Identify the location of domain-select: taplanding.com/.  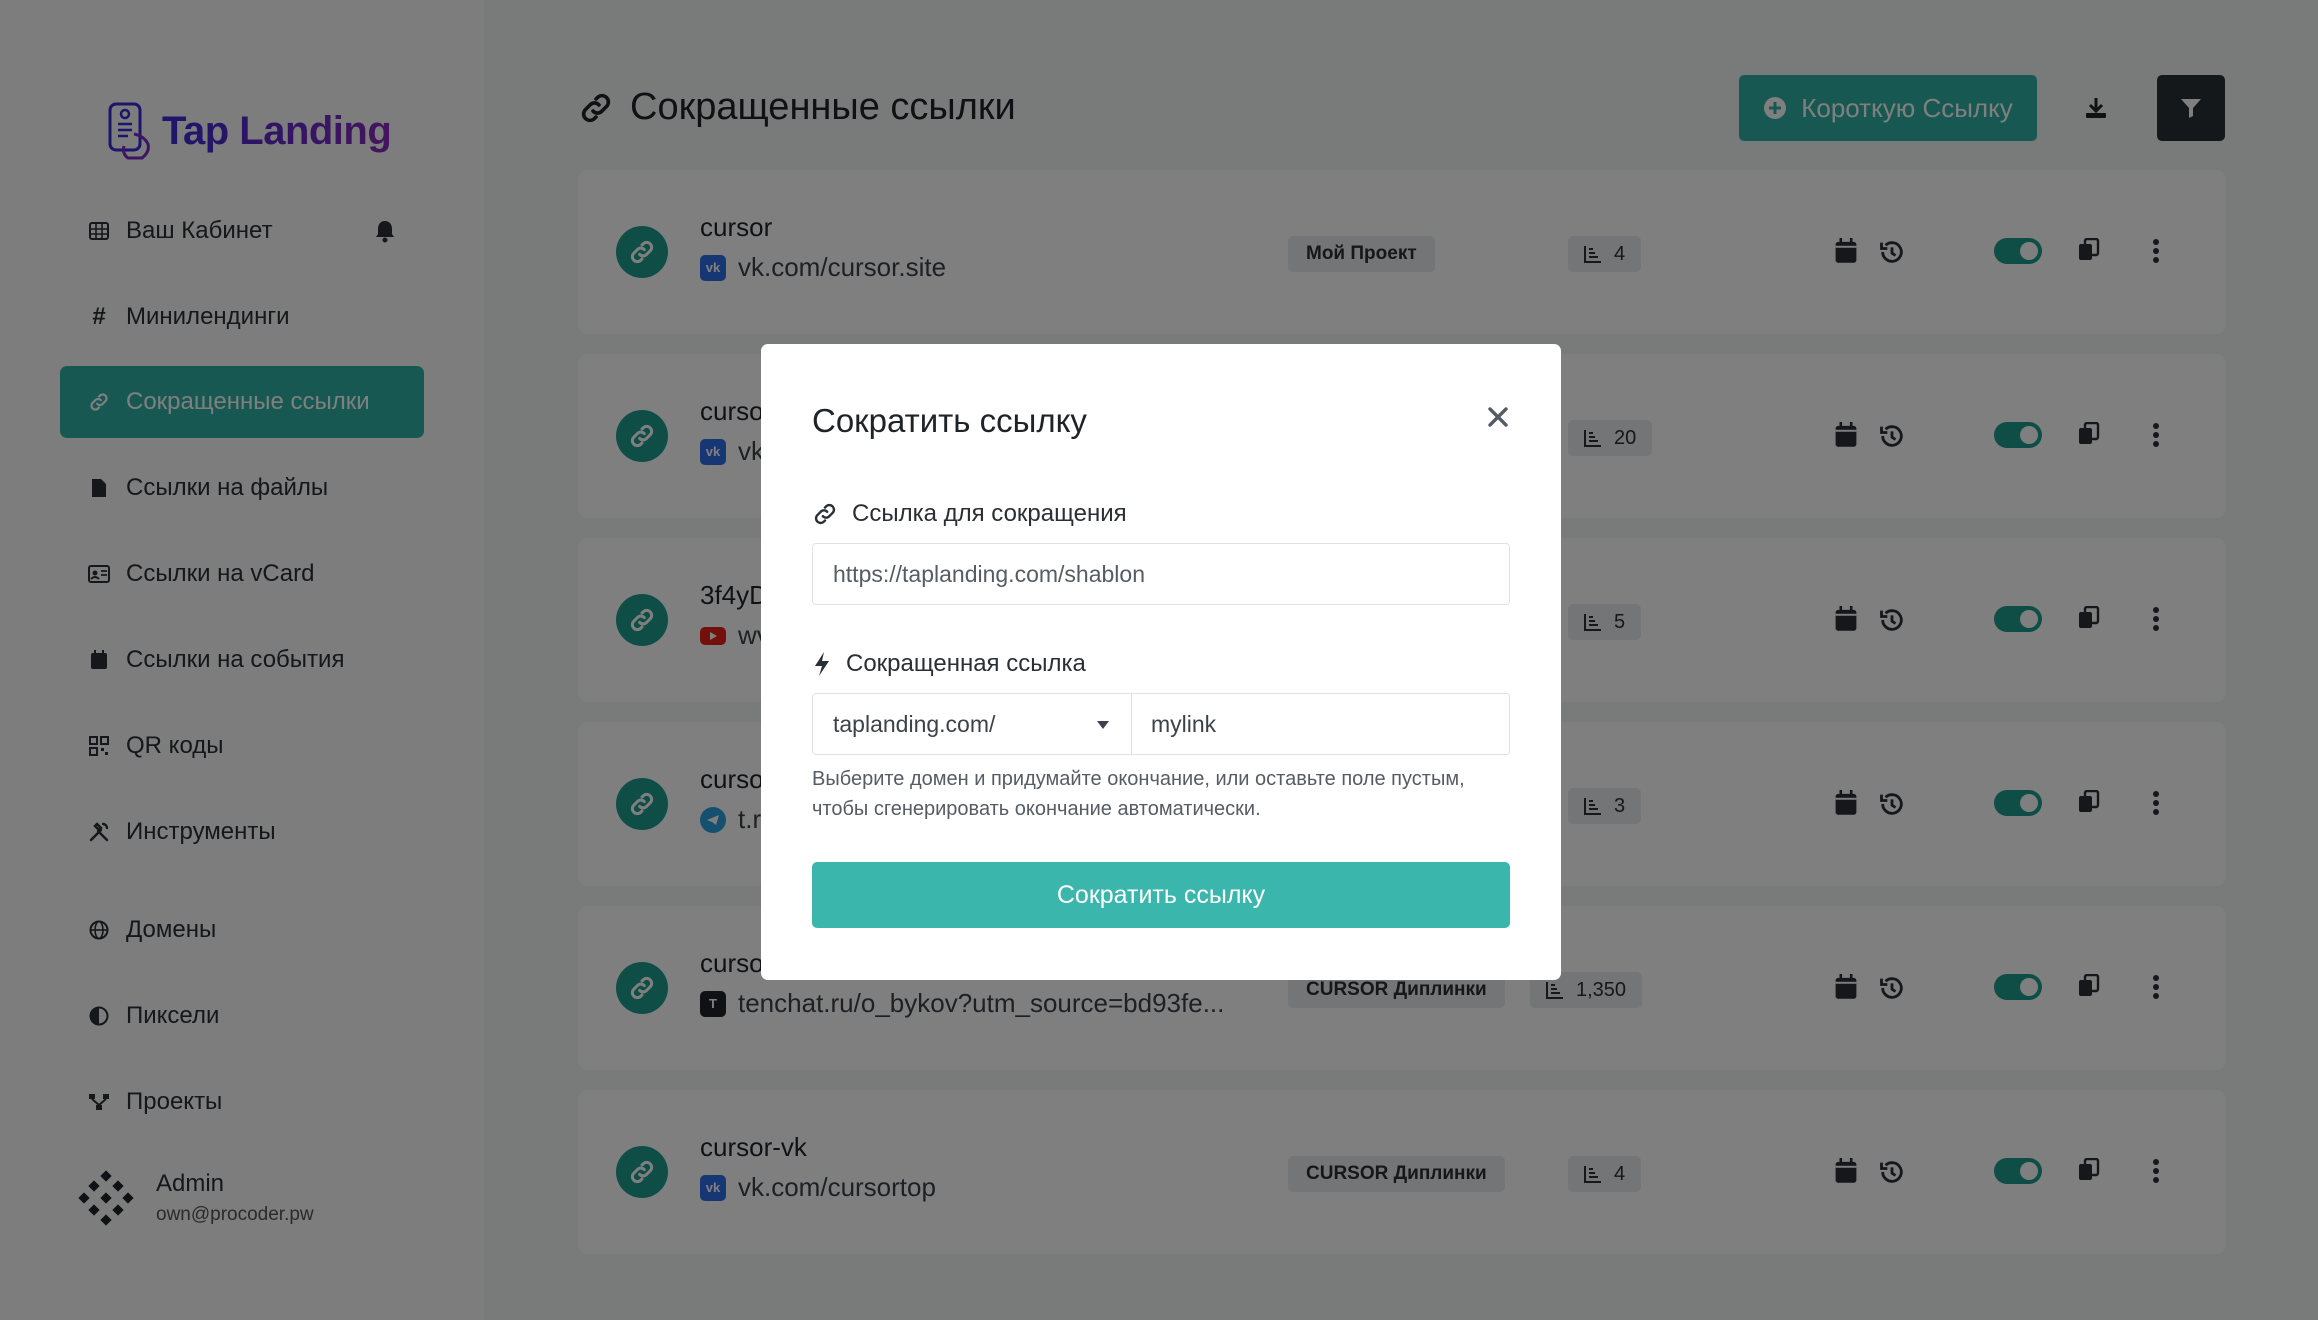
(972, 724).